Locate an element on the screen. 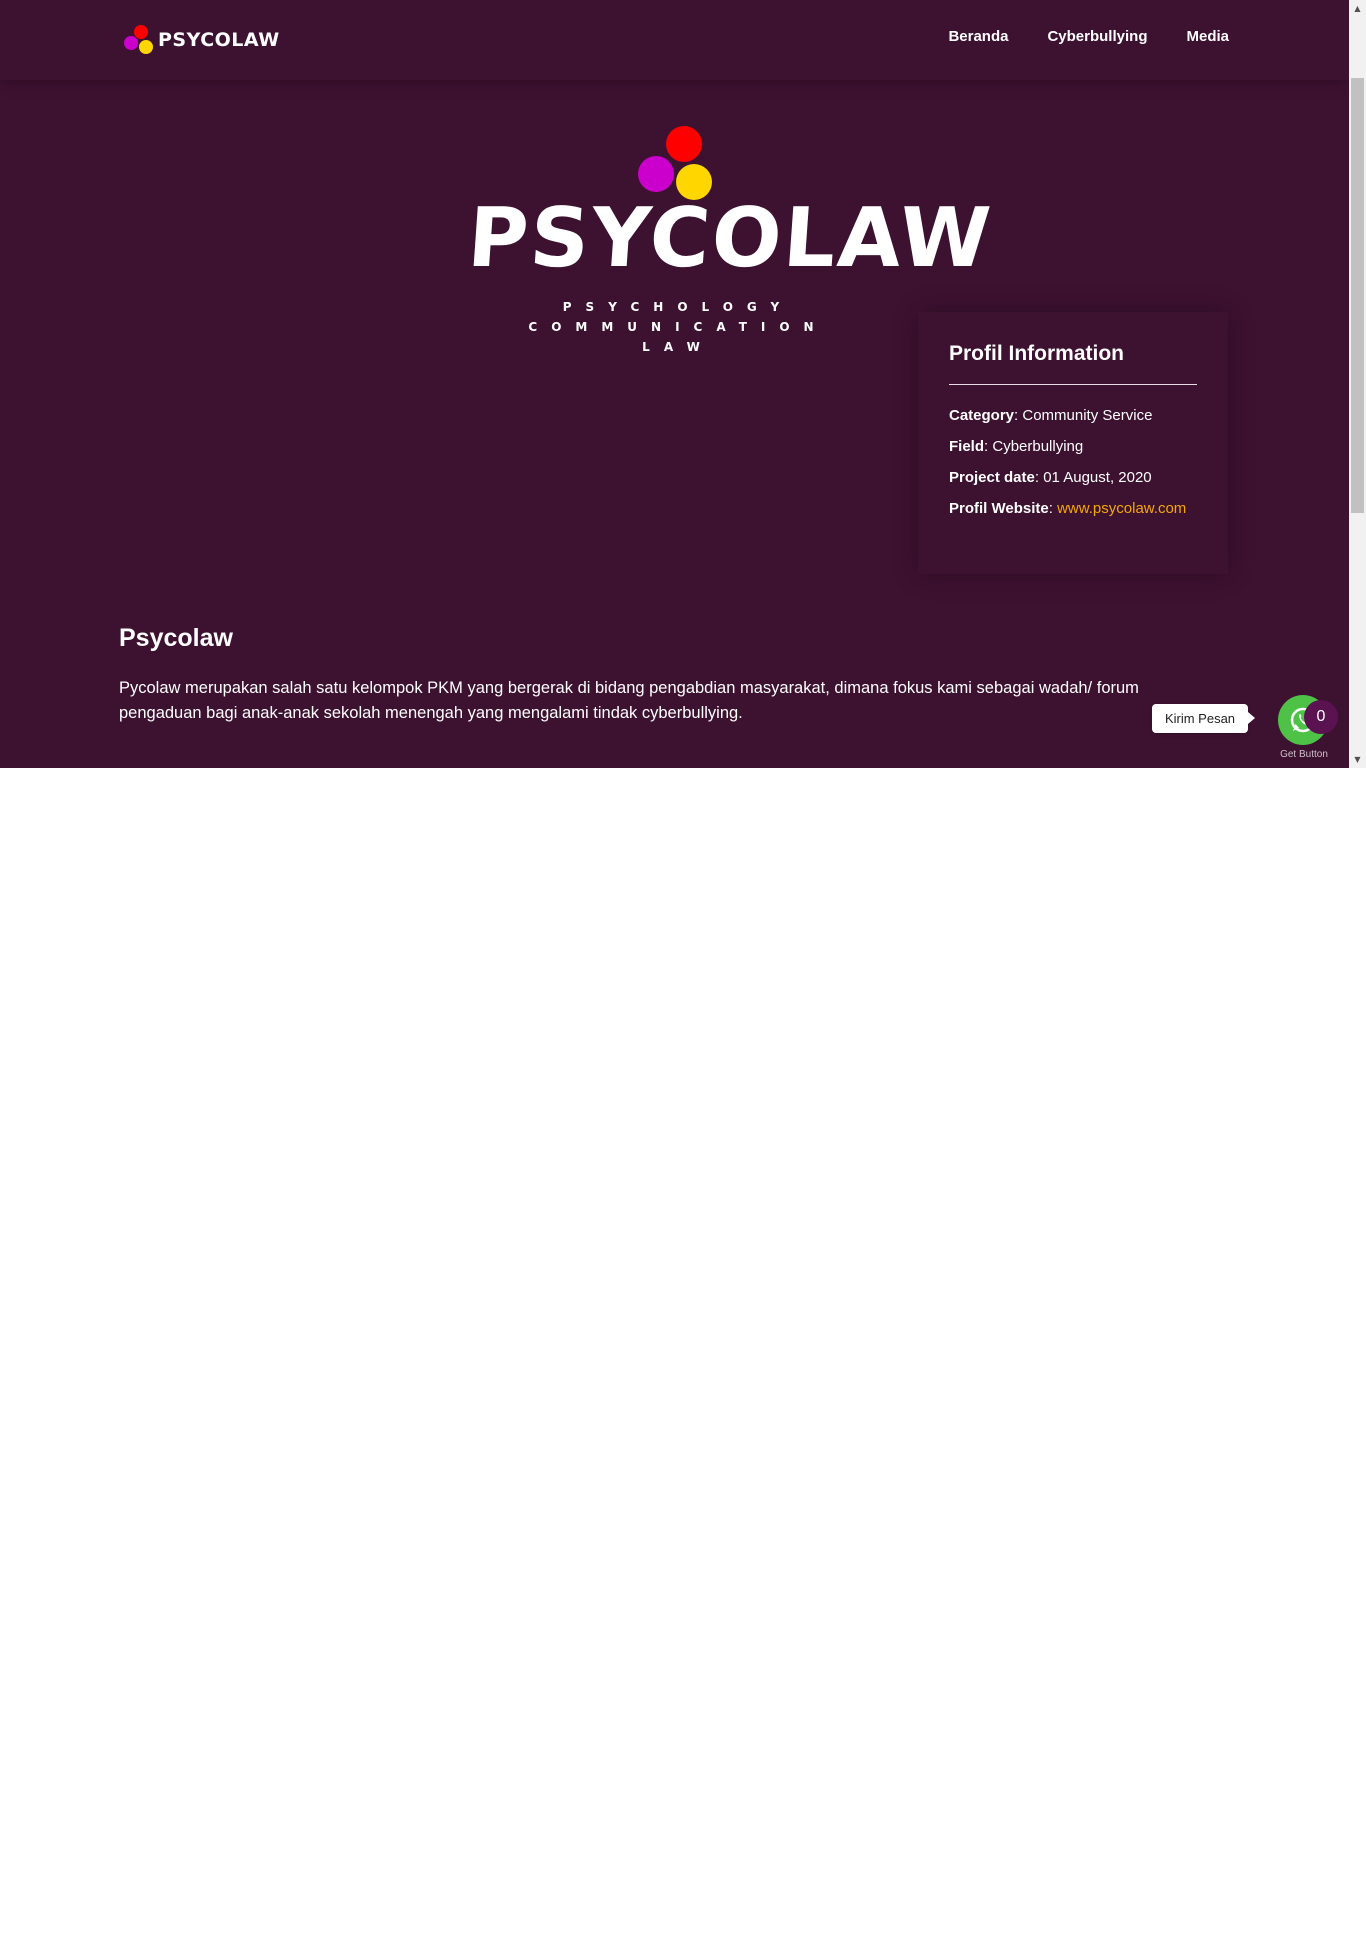  vertical-scrollbar: ▲ ▼ is located at coordinates (1357, 384).